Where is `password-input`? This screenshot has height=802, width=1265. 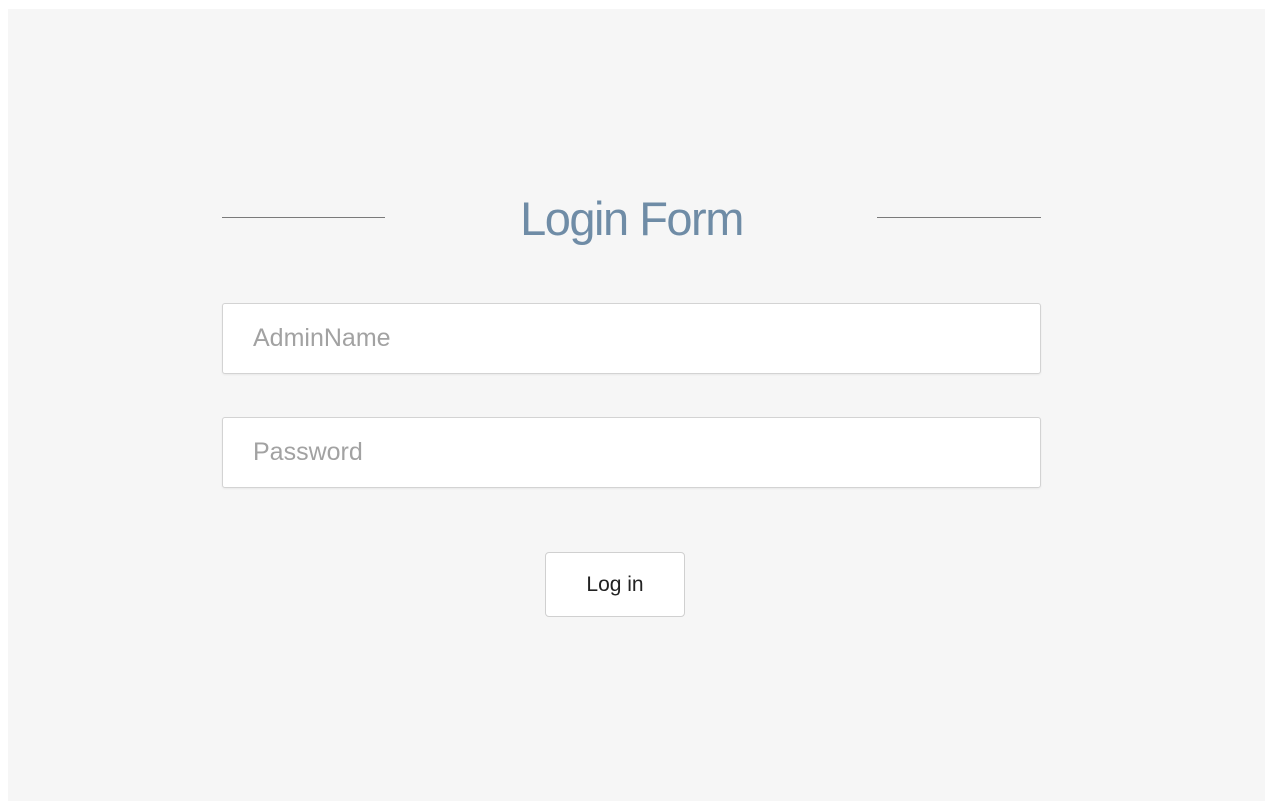
password-input is located at coordinates (631, 452).